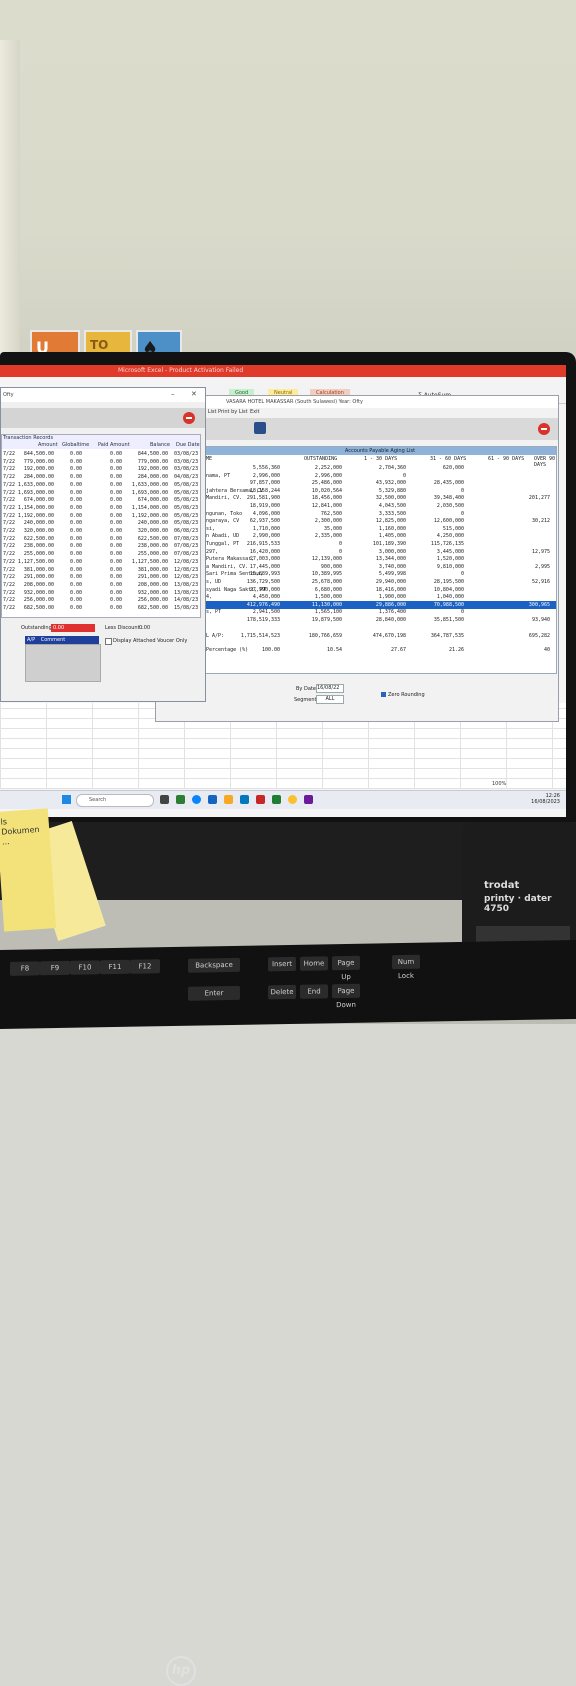 The height and width of the screenshot is (1686, 576). What do you see at coordinates (519, 888) in the screenshot?
I see `date-stamp: trodat printy · dater 4750` at bounding box center [519, 888].